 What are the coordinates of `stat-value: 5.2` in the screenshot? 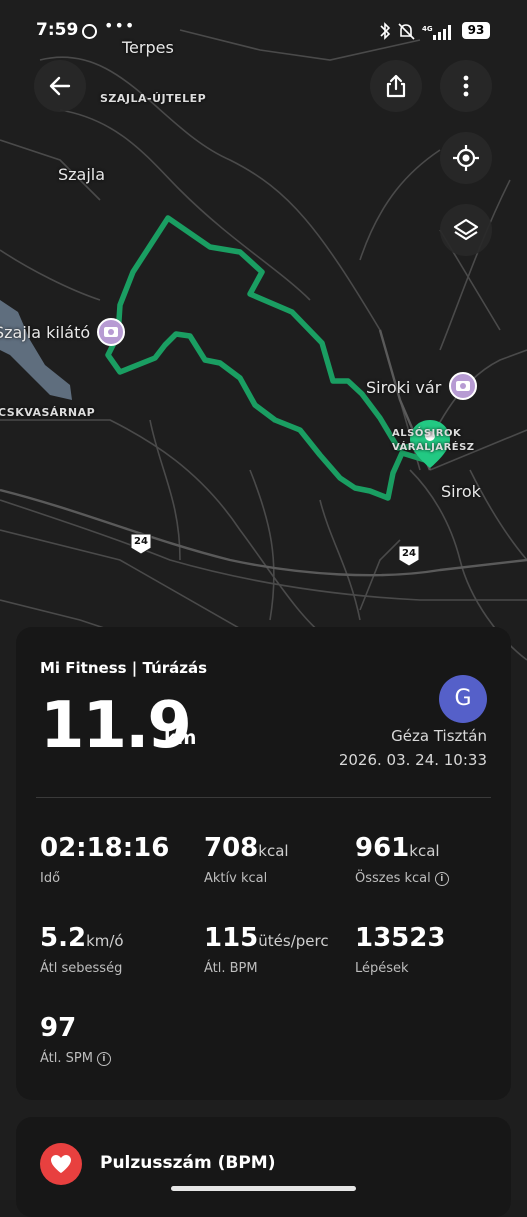 It's located at (63, 938).